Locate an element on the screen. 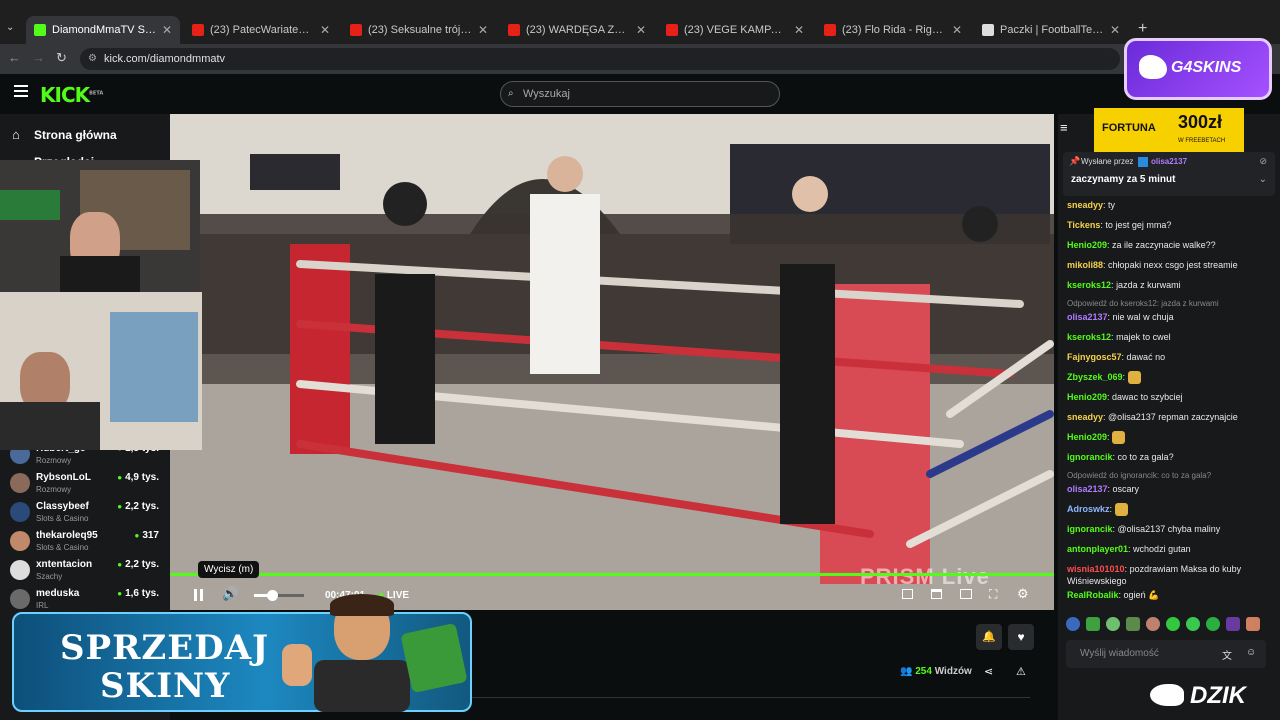 The height and width of the screenshot is (720, 1280). chat-message: sneadyy: ty is located at coordinates (1167, 205).